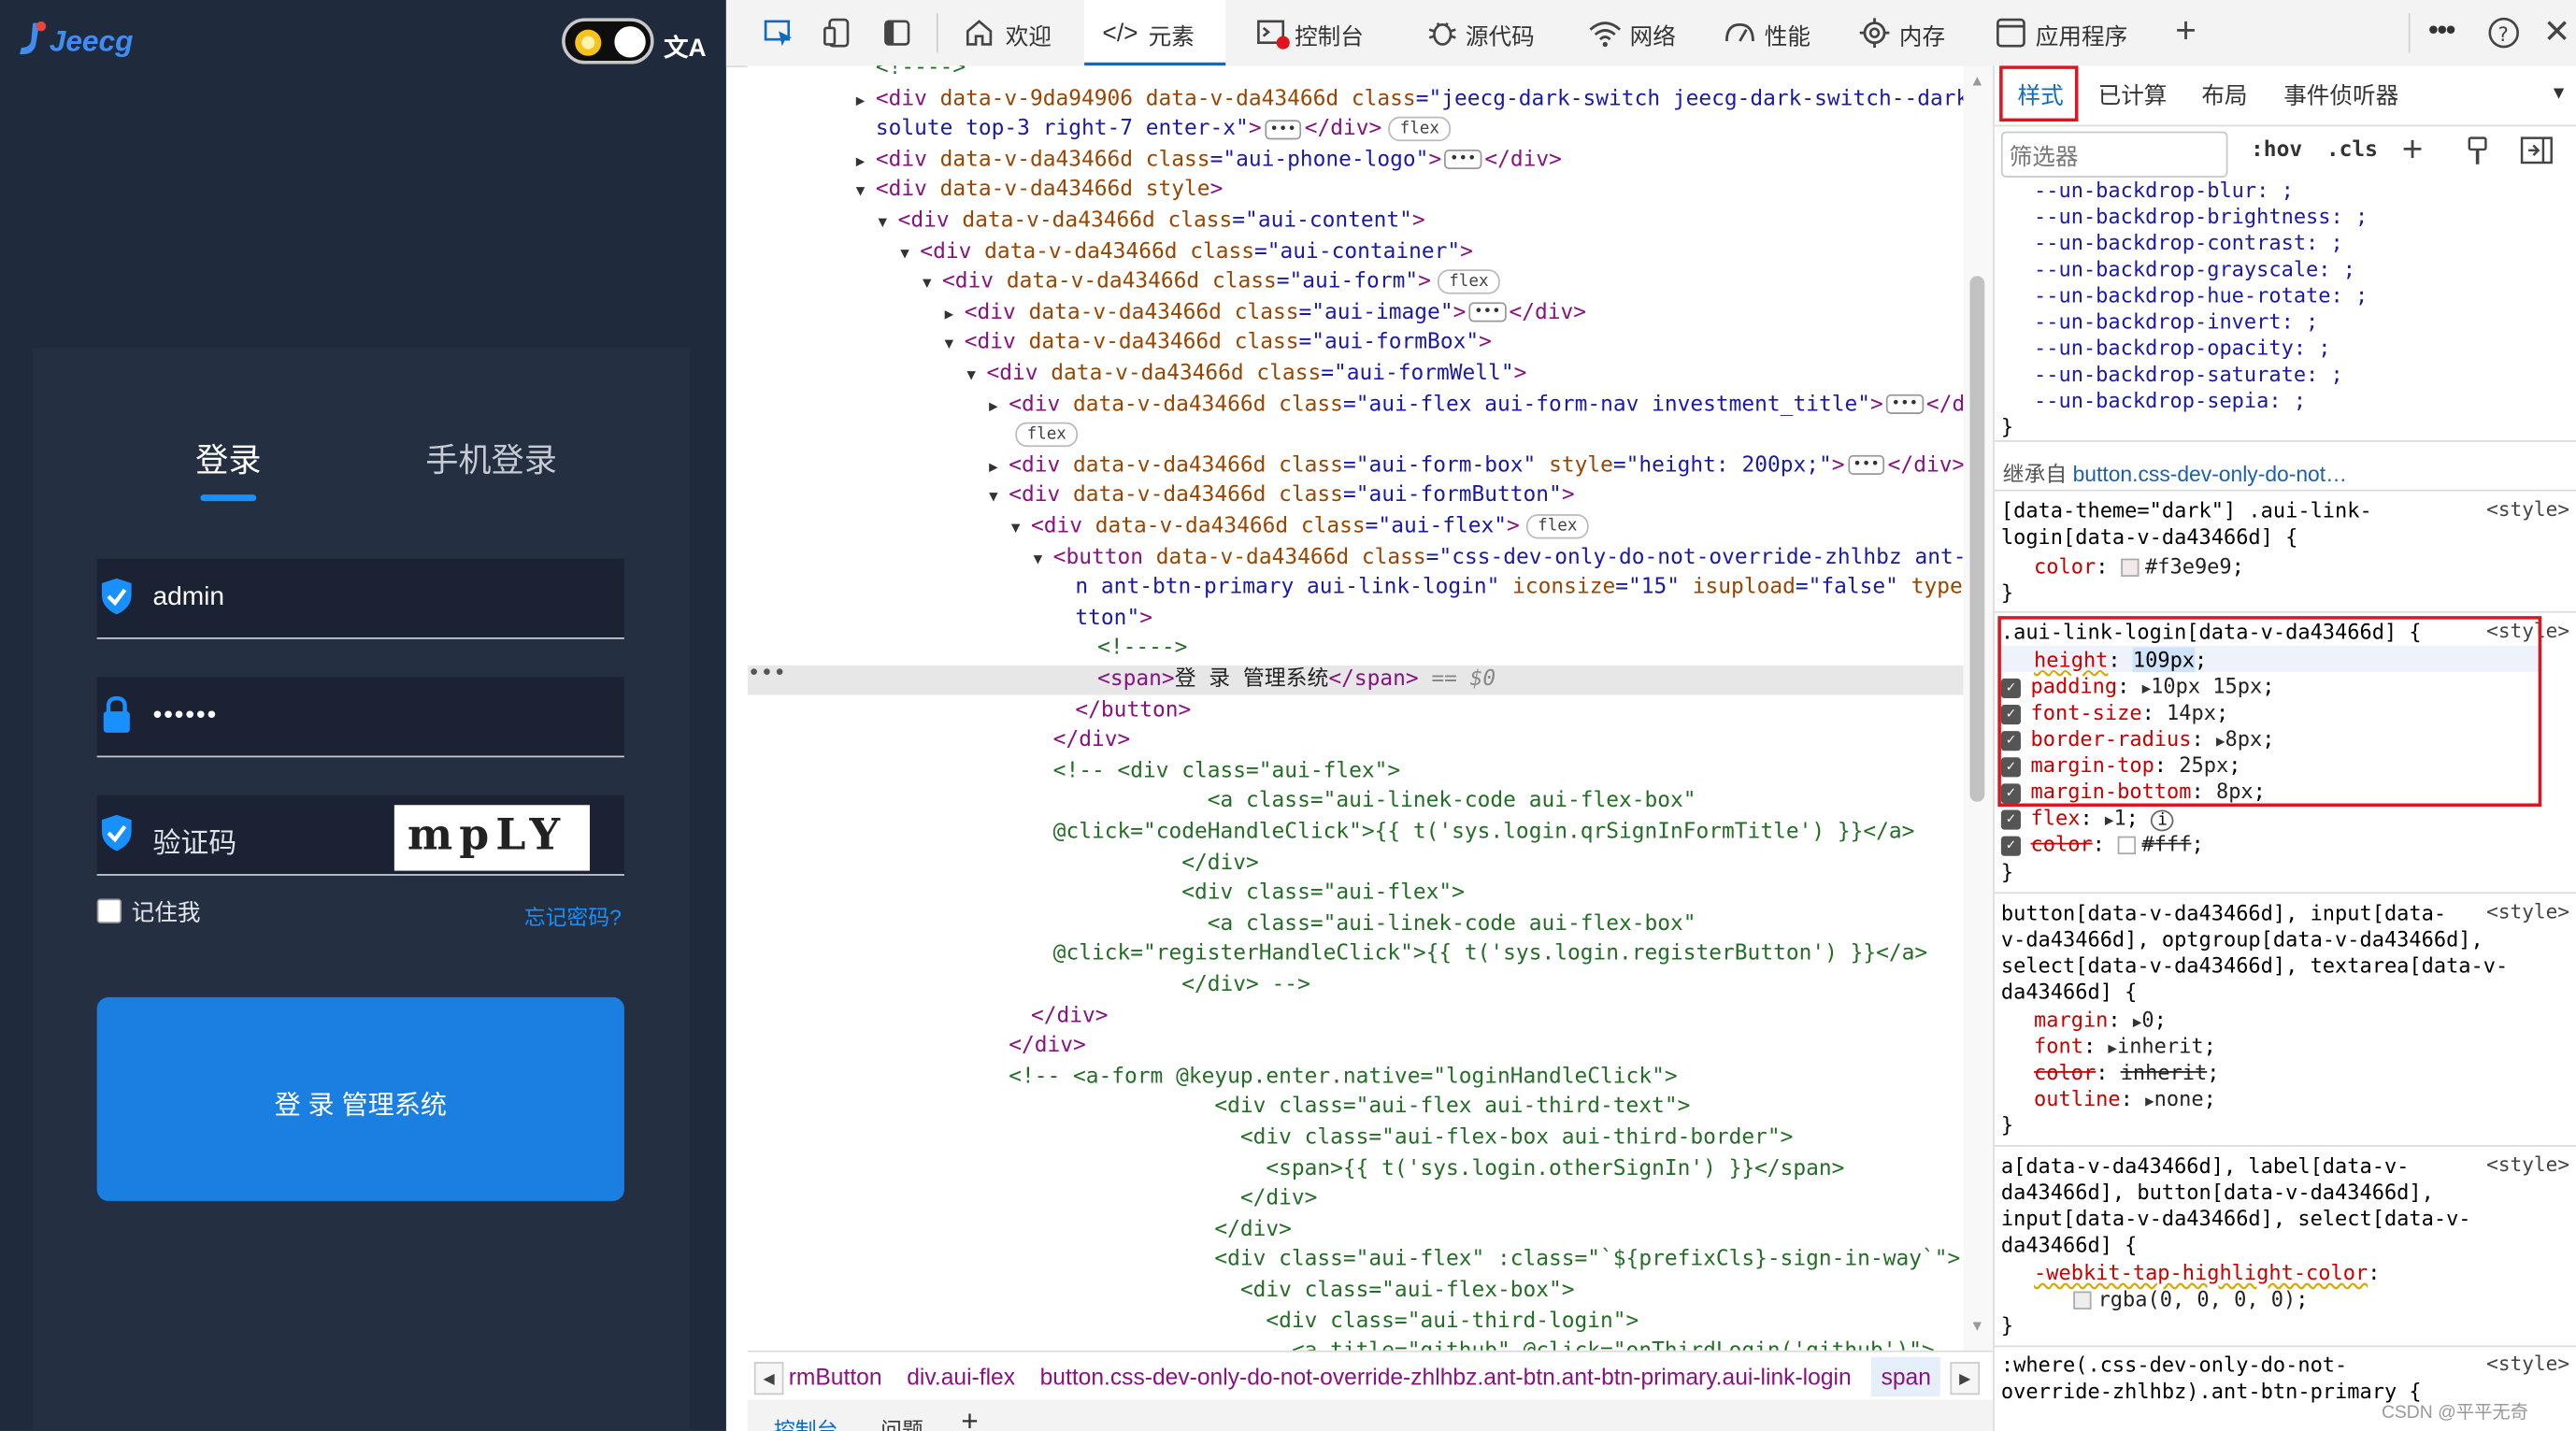  What do you see at coordinates (1773, 32) in the screenshot?
I see `tab-performance: 性能` at bounding box center [1773, 32].